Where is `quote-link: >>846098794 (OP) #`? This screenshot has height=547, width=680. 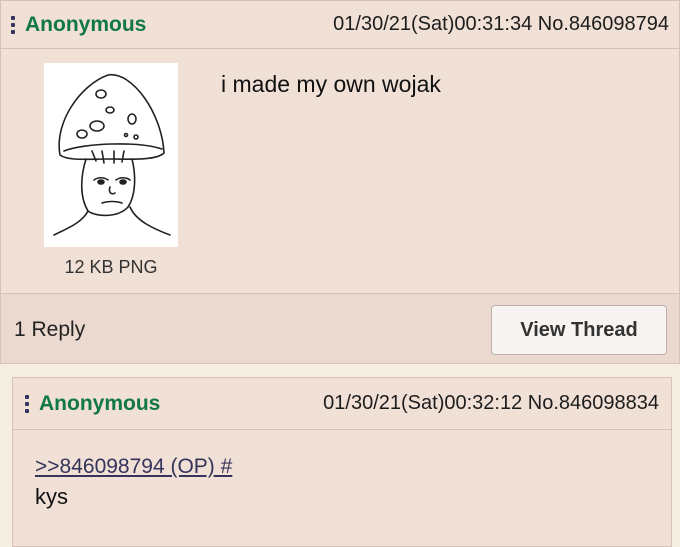 quote-link: >>846098794 (OP) # is located at coordinates (133, 467).